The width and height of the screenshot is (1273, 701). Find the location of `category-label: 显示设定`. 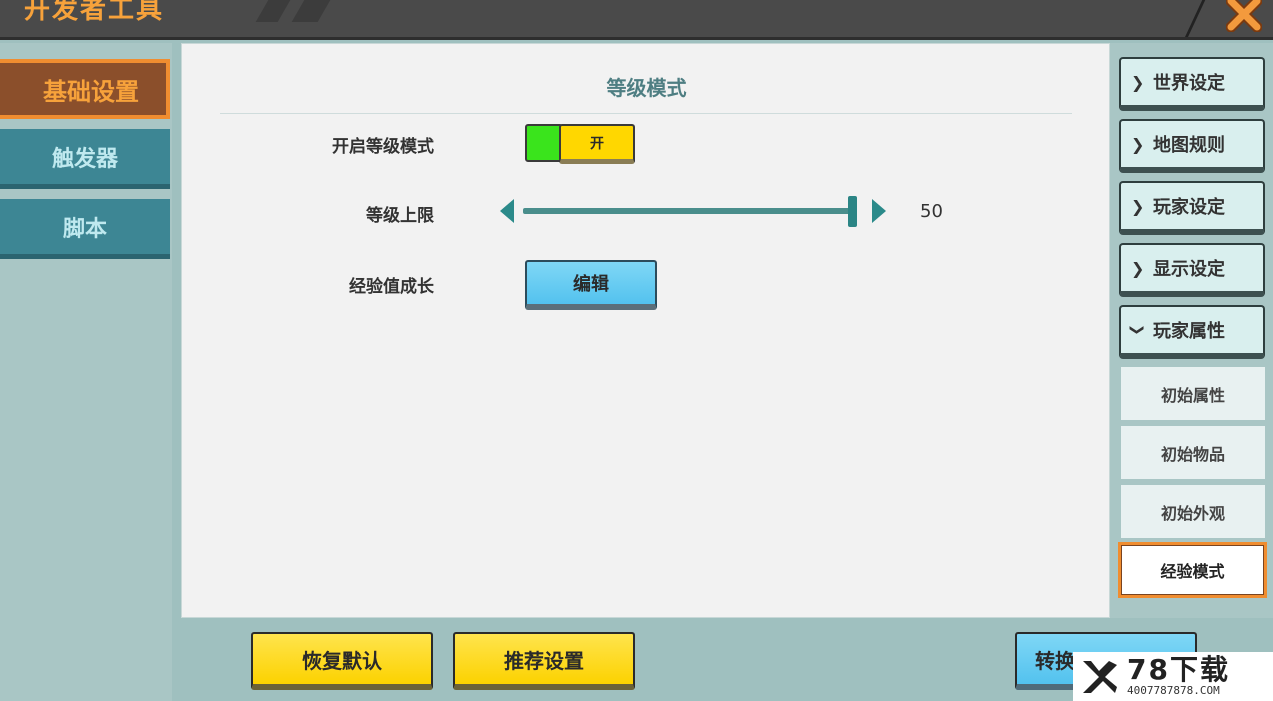

category-label: 显示设定 is located at coordinates (1189, 269).